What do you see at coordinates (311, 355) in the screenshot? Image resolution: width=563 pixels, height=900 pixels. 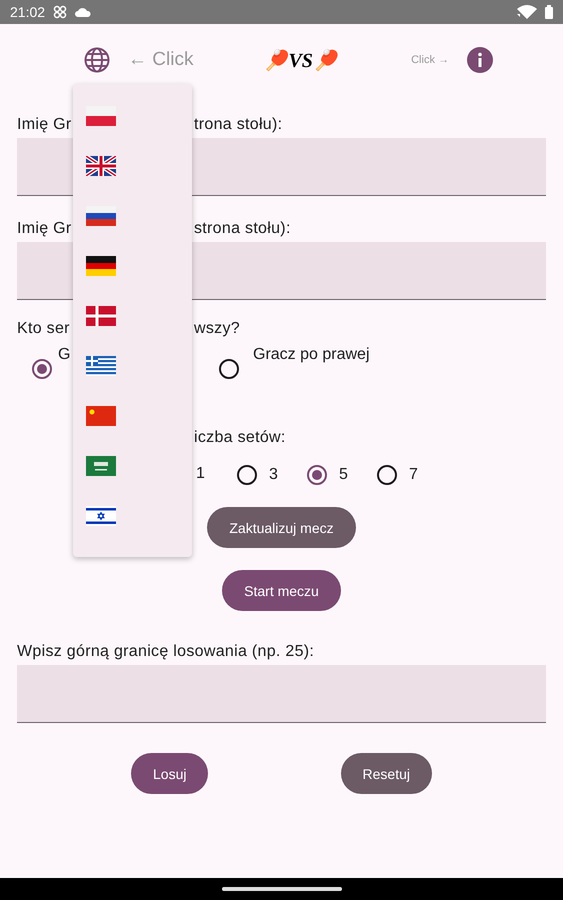 I see `radio-label: Gracz po prawej` at bounding box center [311, 355].